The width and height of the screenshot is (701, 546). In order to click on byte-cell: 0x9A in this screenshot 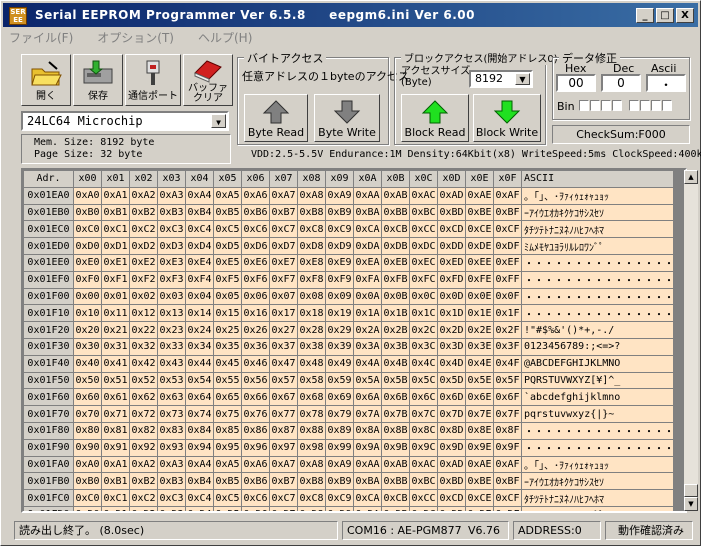, I will do `click(367, 447)`.